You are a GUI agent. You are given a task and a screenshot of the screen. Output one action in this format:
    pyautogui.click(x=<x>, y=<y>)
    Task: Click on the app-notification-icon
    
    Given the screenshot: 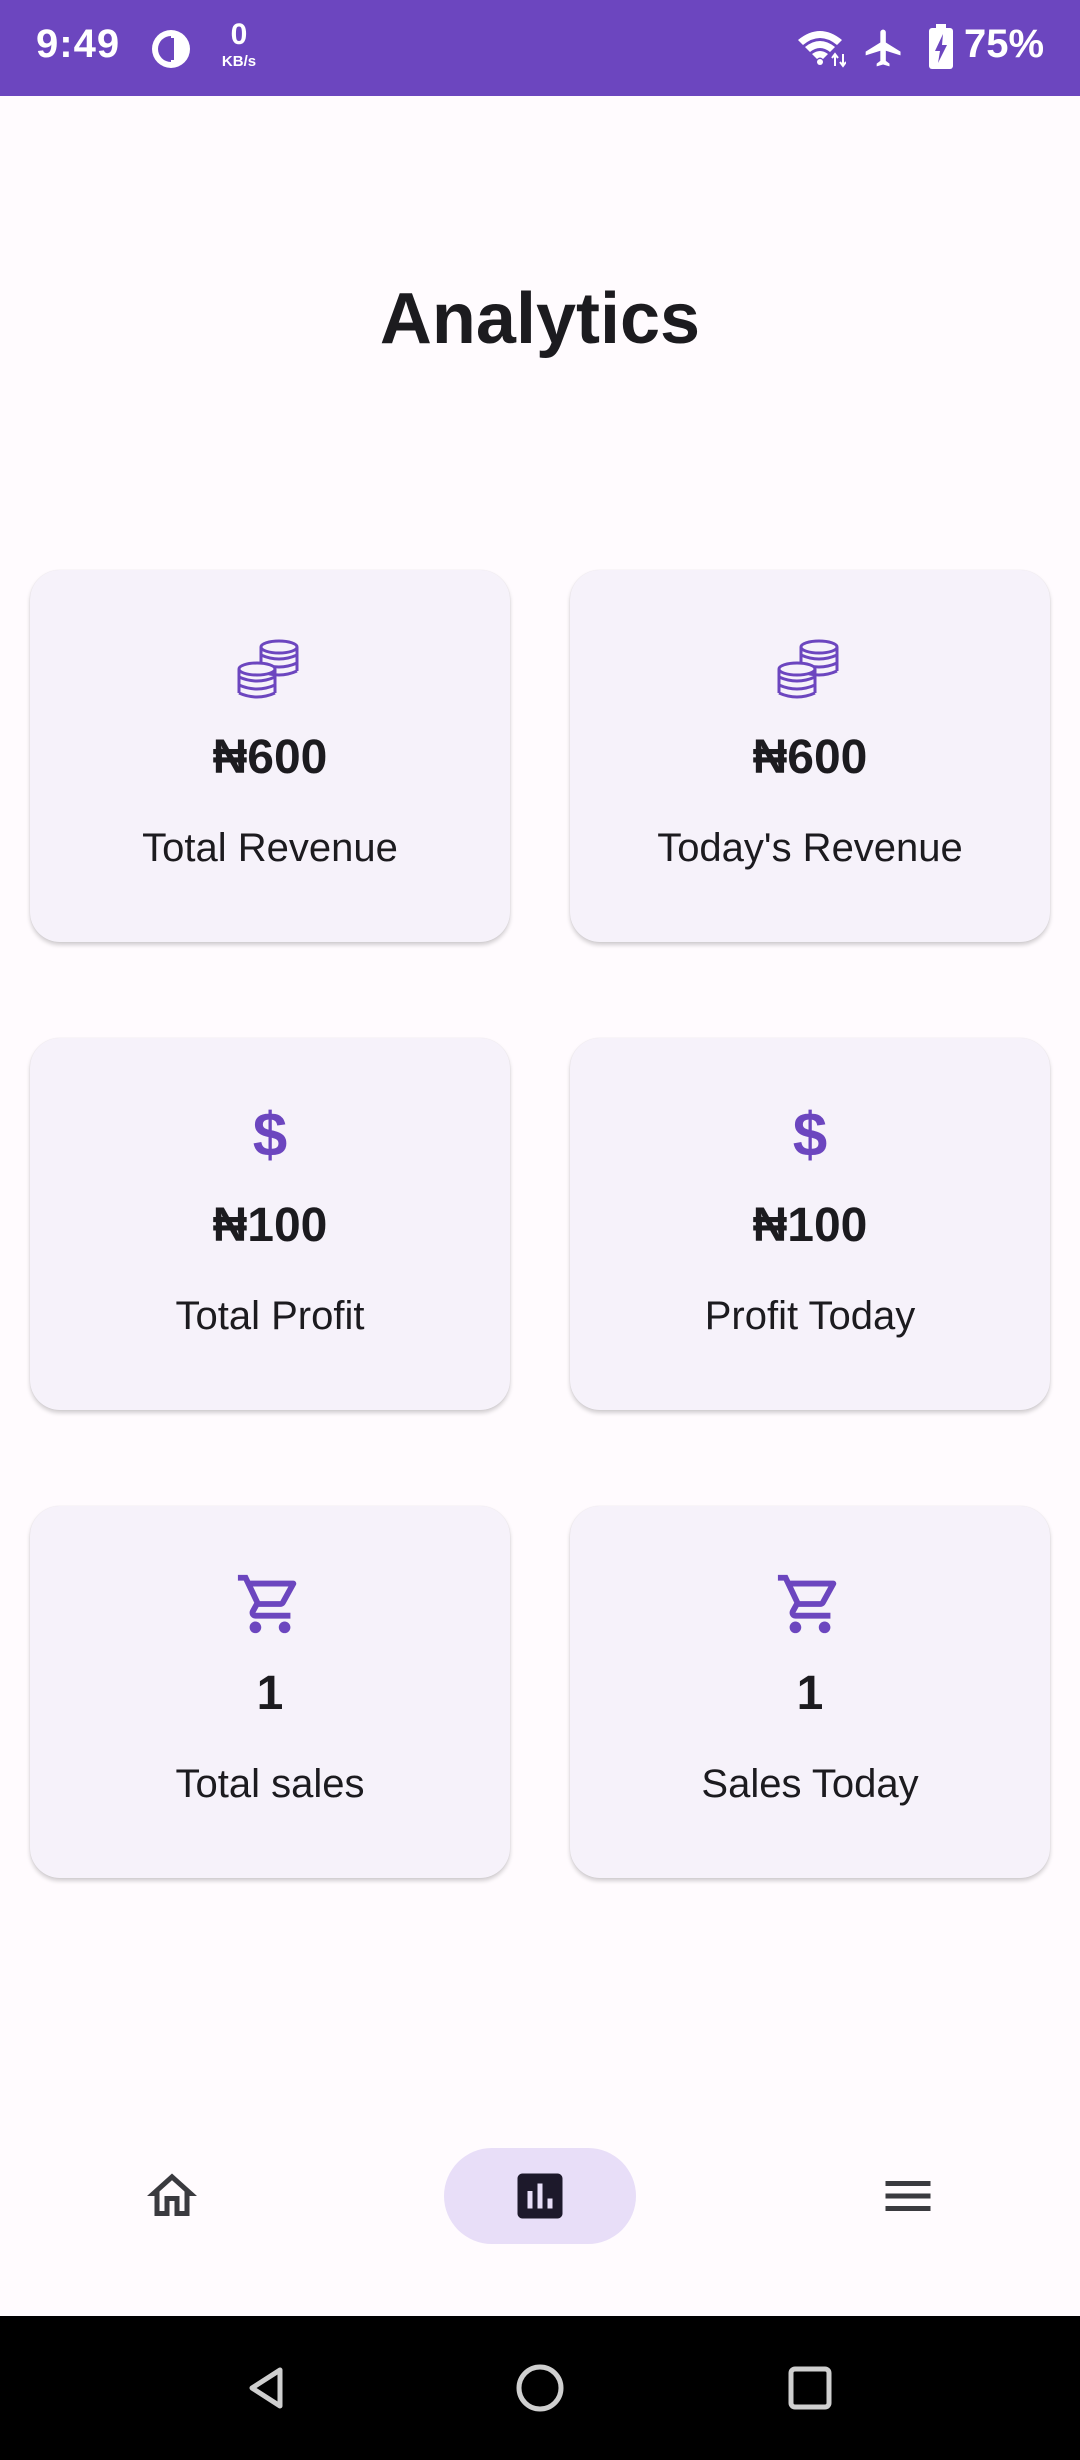 What is the action you would take?
    pyautogui.click(x=171, y=49)
    